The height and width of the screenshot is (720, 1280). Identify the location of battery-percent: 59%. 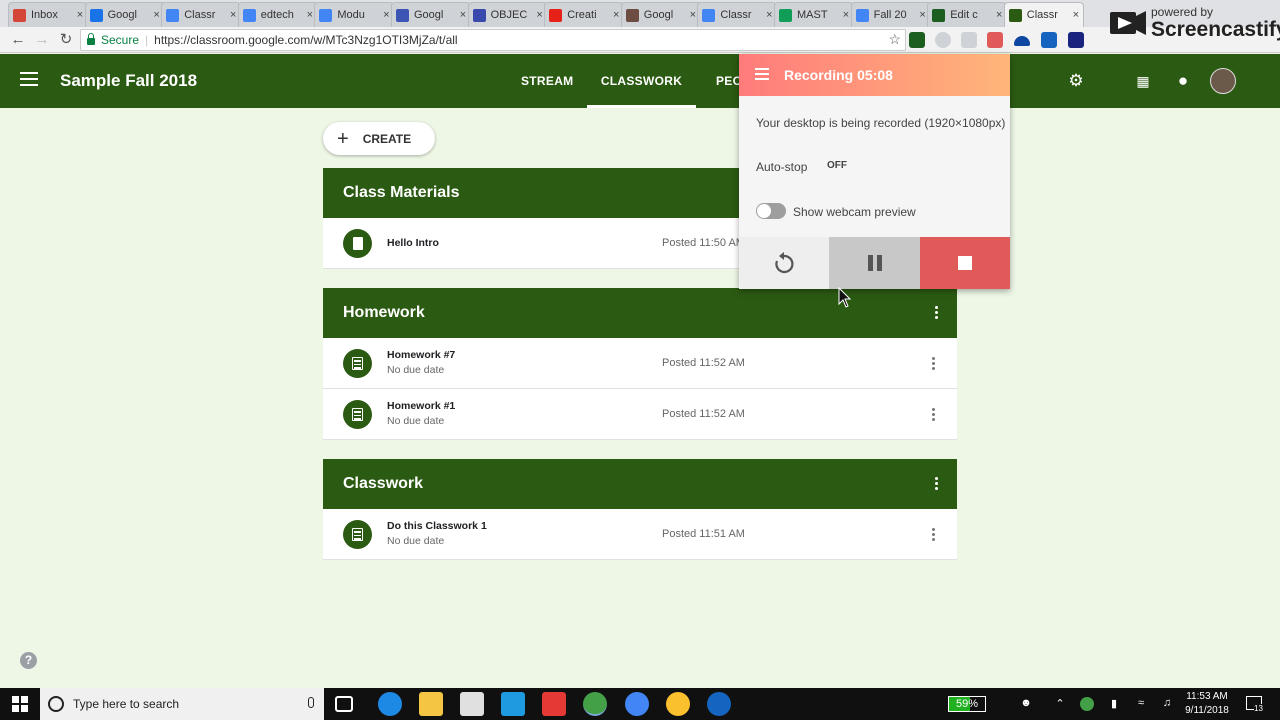
(967, 704).